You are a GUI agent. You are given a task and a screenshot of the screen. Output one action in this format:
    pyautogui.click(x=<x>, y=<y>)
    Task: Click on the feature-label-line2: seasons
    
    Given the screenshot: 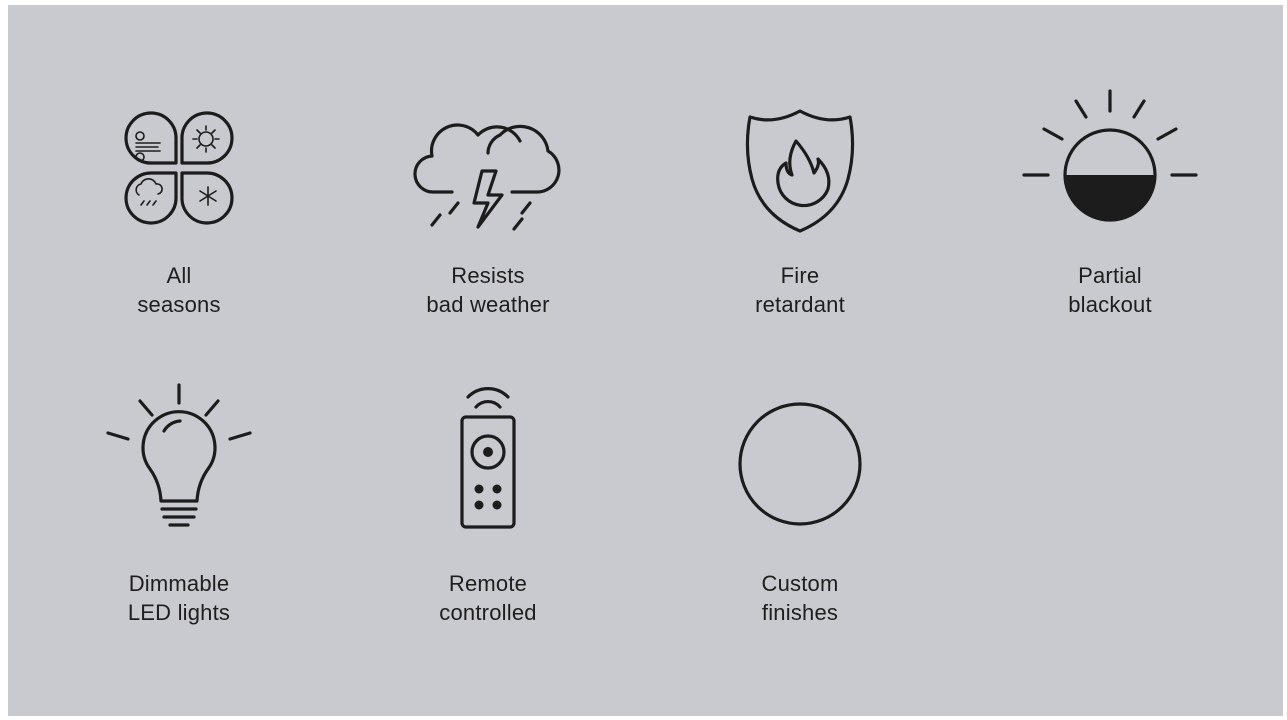 What is the action you would take?
    pyautogui.click(x=179, y=304)
    